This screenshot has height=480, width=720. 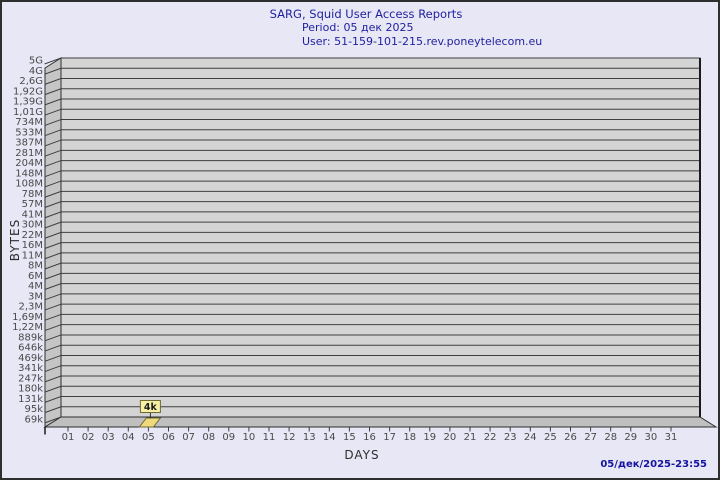 I want to click on x-tick-label: 15, so click(x=349, y=437).